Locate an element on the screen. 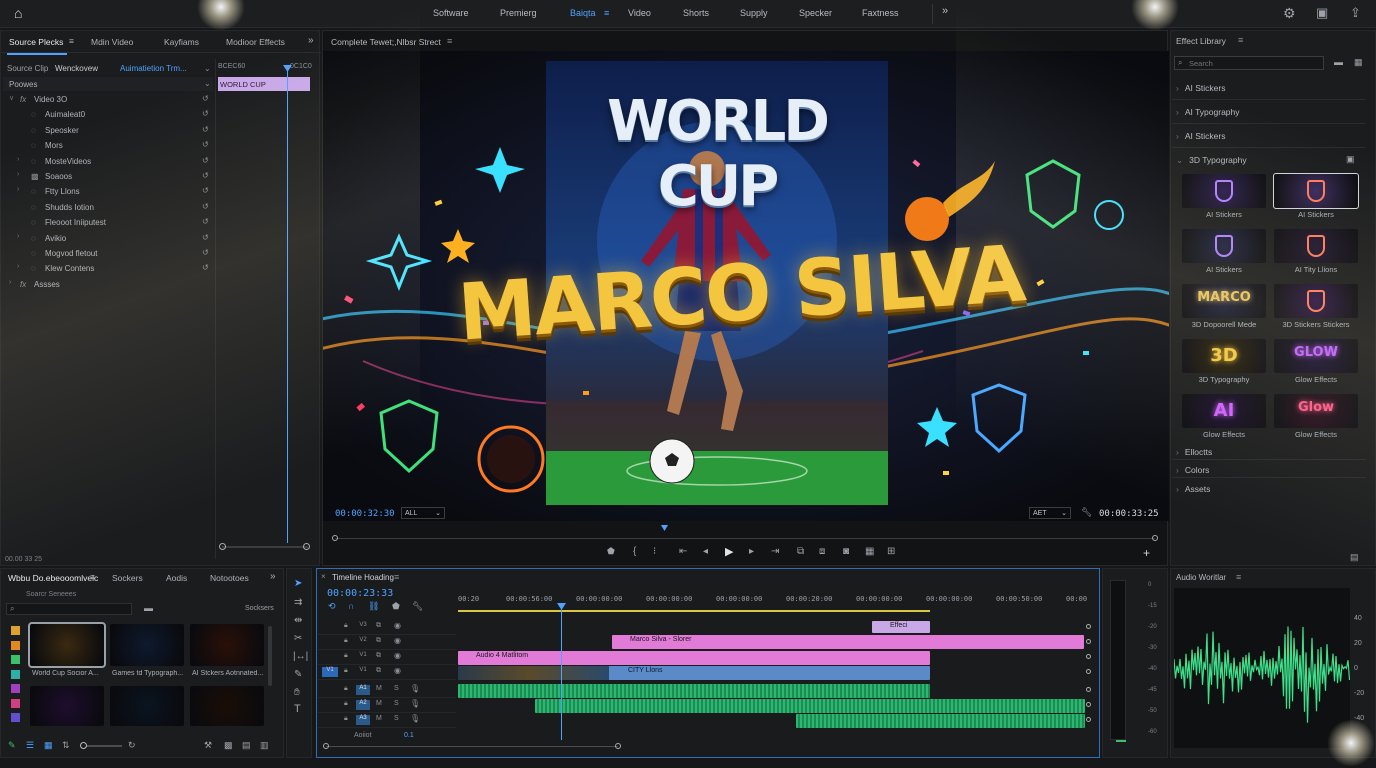 The width and height of the screenshot is (1376, 768). timeline-playhead is located at coordinates (561, 672).